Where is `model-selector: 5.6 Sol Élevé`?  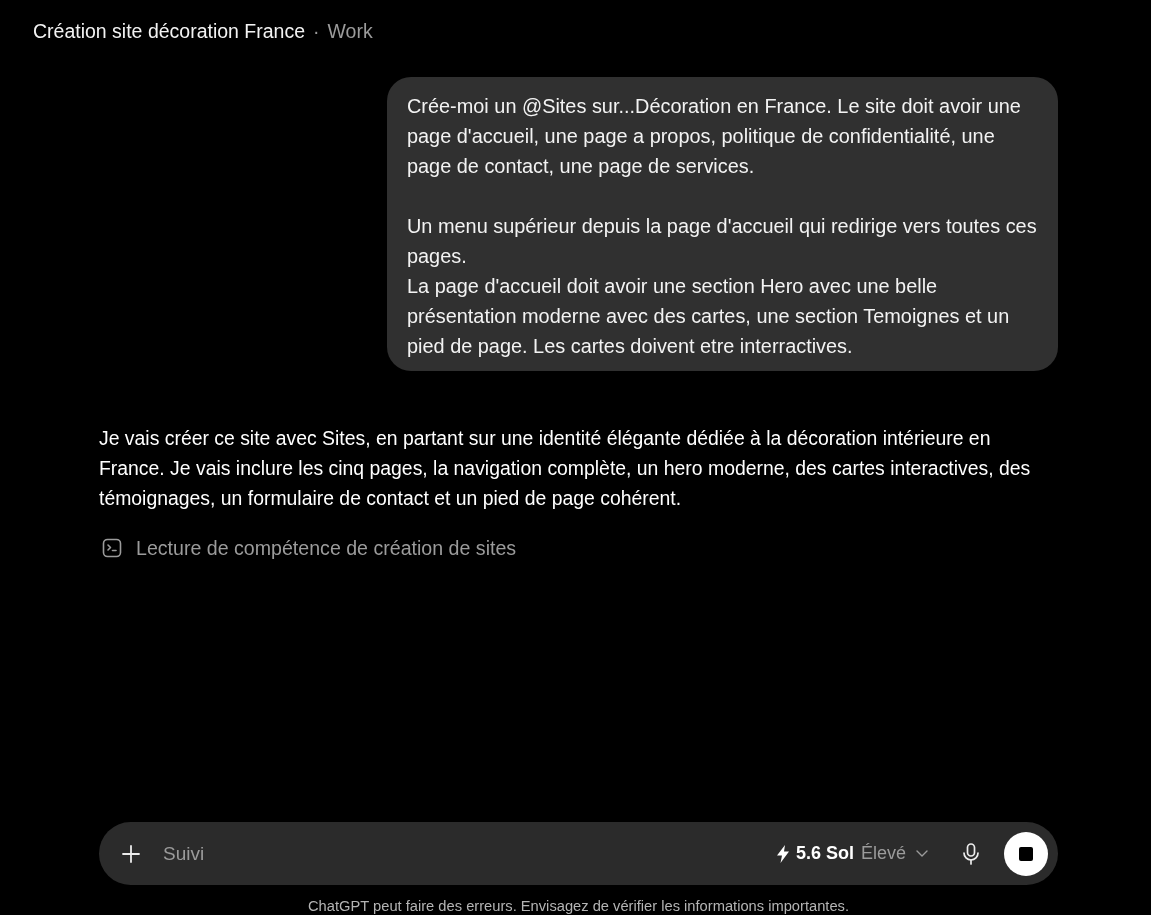
model-selector: 5.6 Sol Élevé is located at coordinates (852, 853).